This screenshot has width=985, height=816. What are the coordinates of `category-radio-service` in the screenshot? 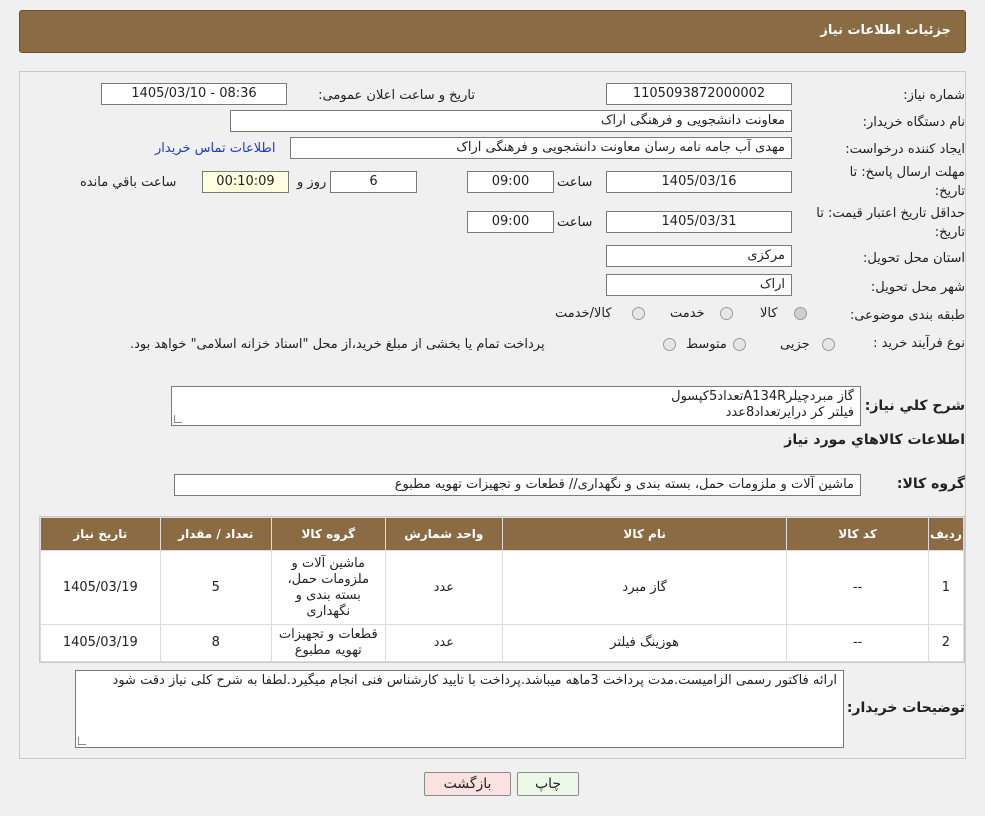 It's located at (726, 313).